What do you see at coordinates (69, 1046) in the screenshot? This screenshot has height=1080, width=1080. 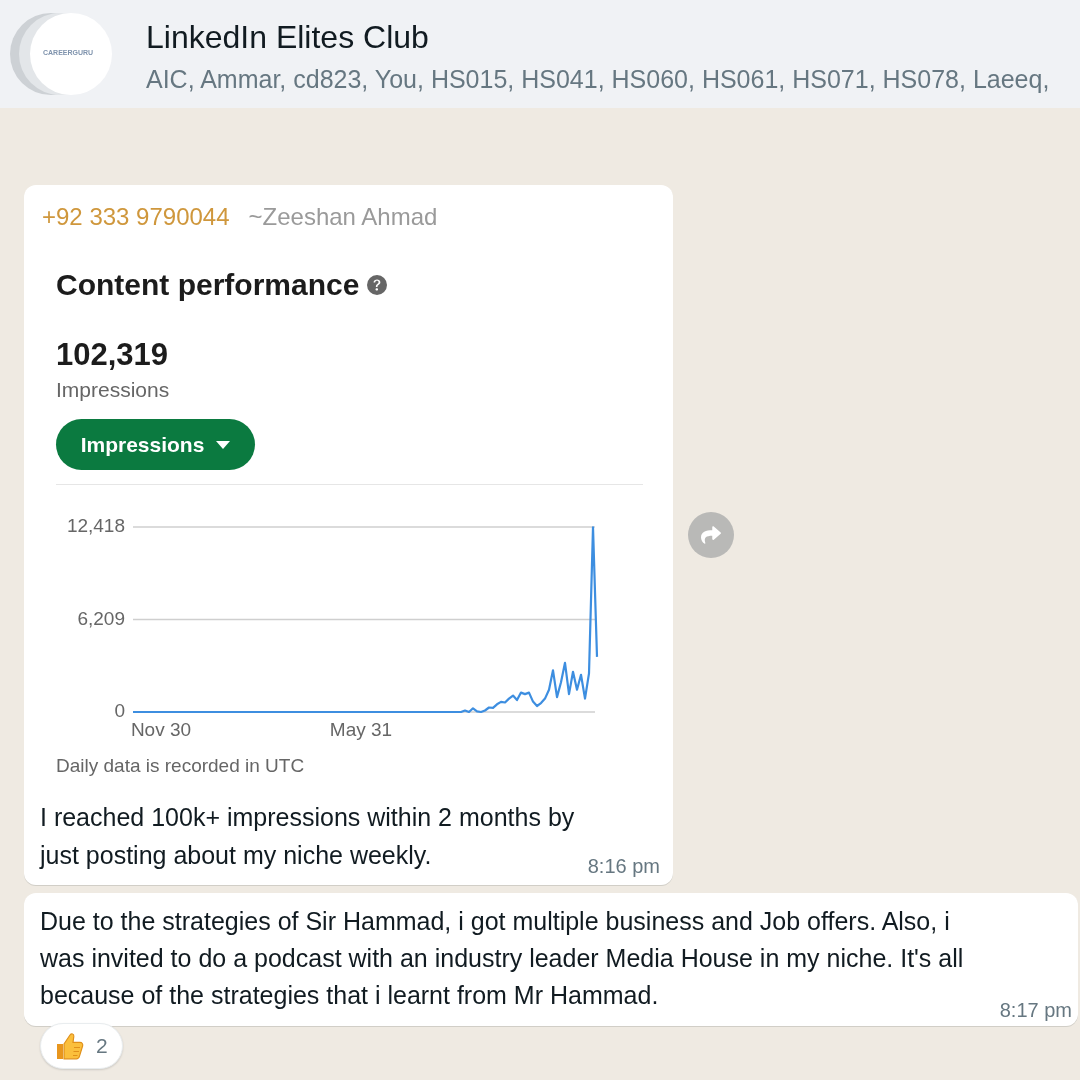 I see `thumbs-up-icon` at bounding box center [69, 1046].